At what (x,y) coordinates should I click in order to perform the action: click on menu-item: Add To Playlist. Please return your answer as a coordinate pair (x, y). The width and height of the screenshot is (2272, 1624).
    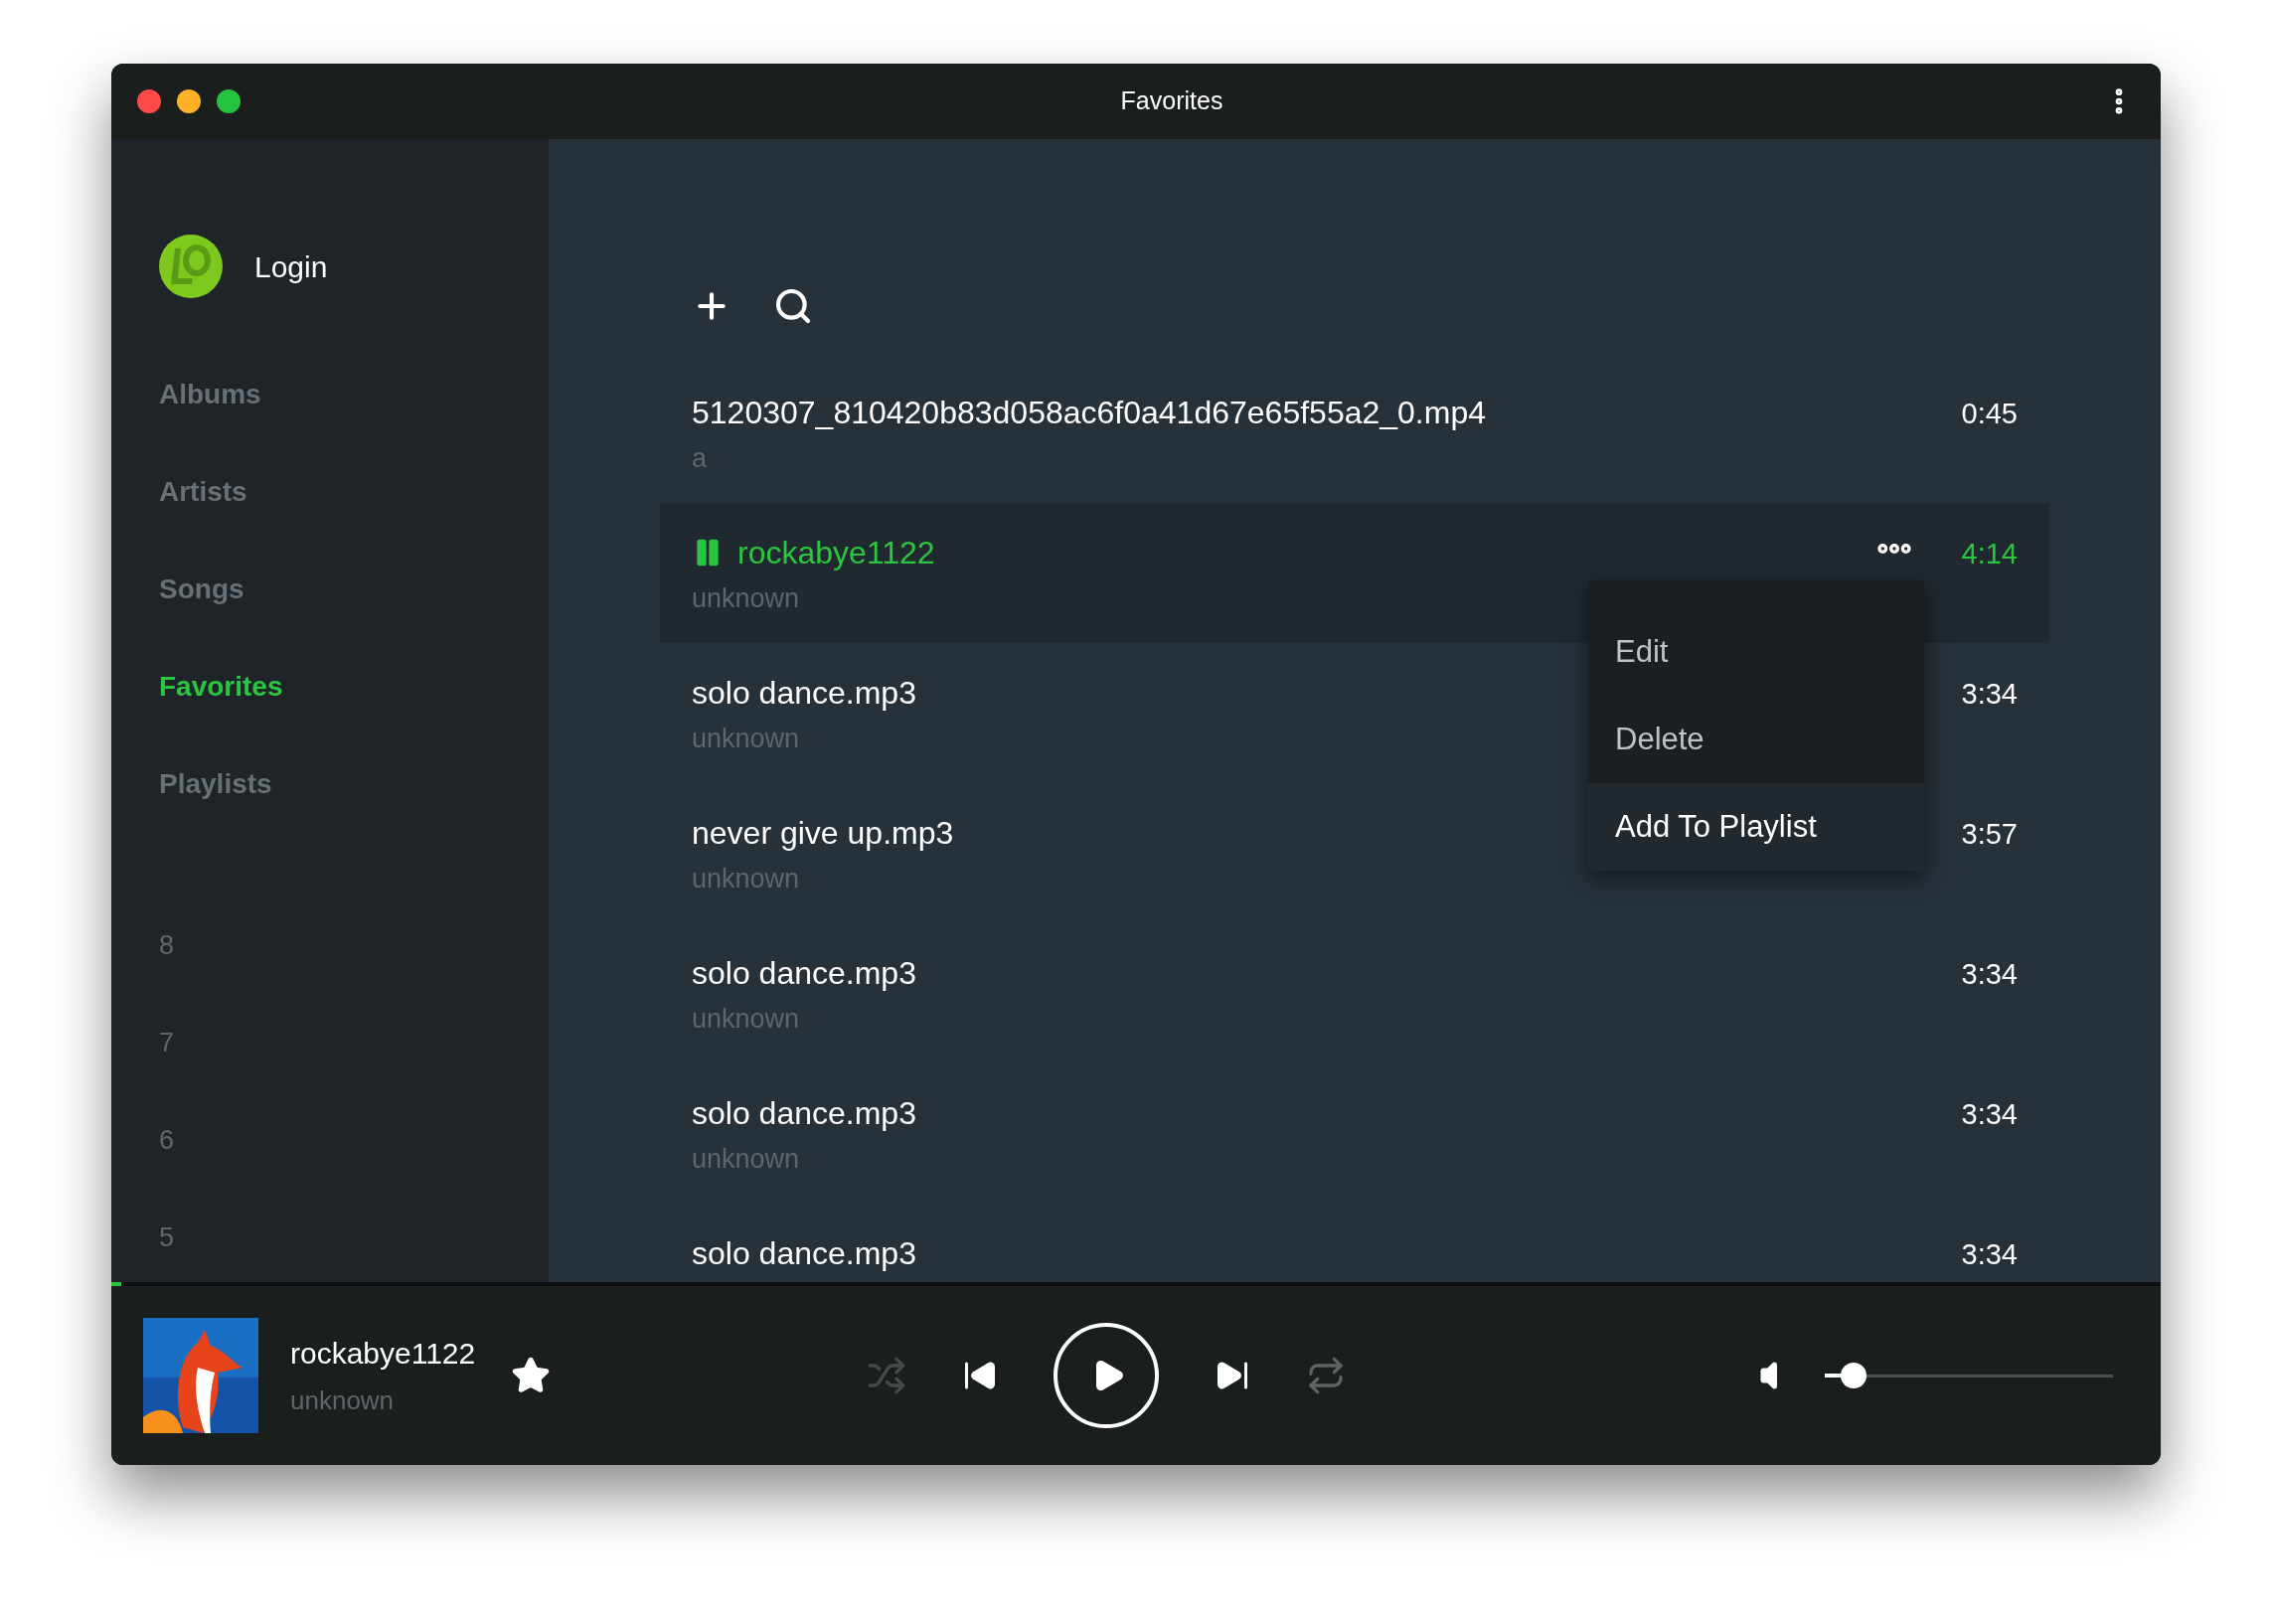
    Looking at the image, I should click on (1756, 827).